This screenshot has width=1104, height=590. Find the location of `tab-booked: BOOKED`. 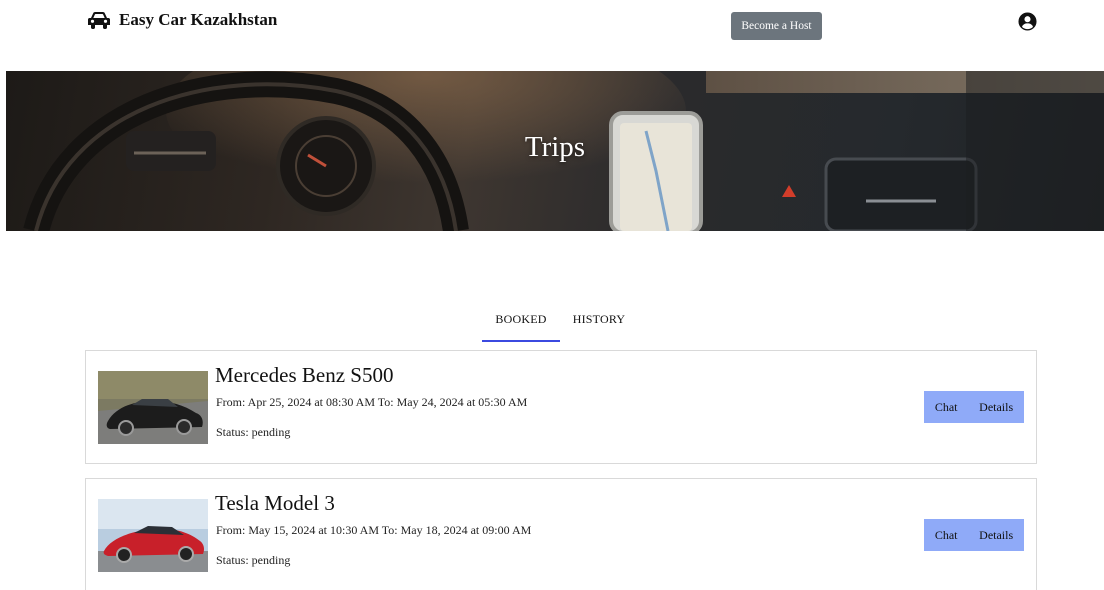

tab-booked: BOOKED is located at coordinates (521, 323).